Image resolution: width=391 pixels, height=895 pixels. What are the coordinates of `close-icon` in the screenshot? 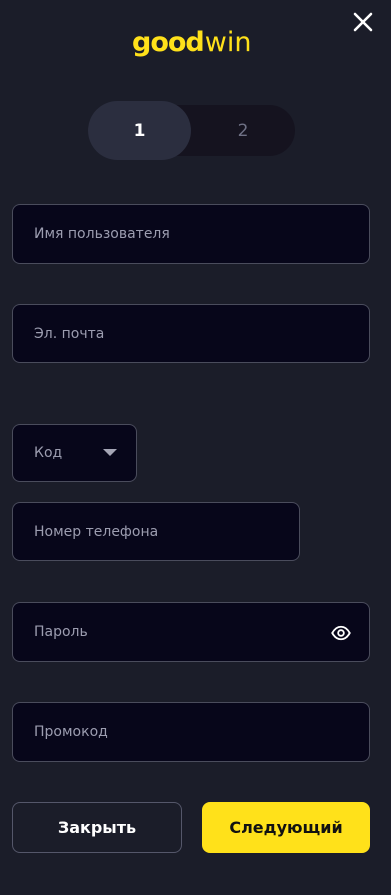 It's located at (363, 22).